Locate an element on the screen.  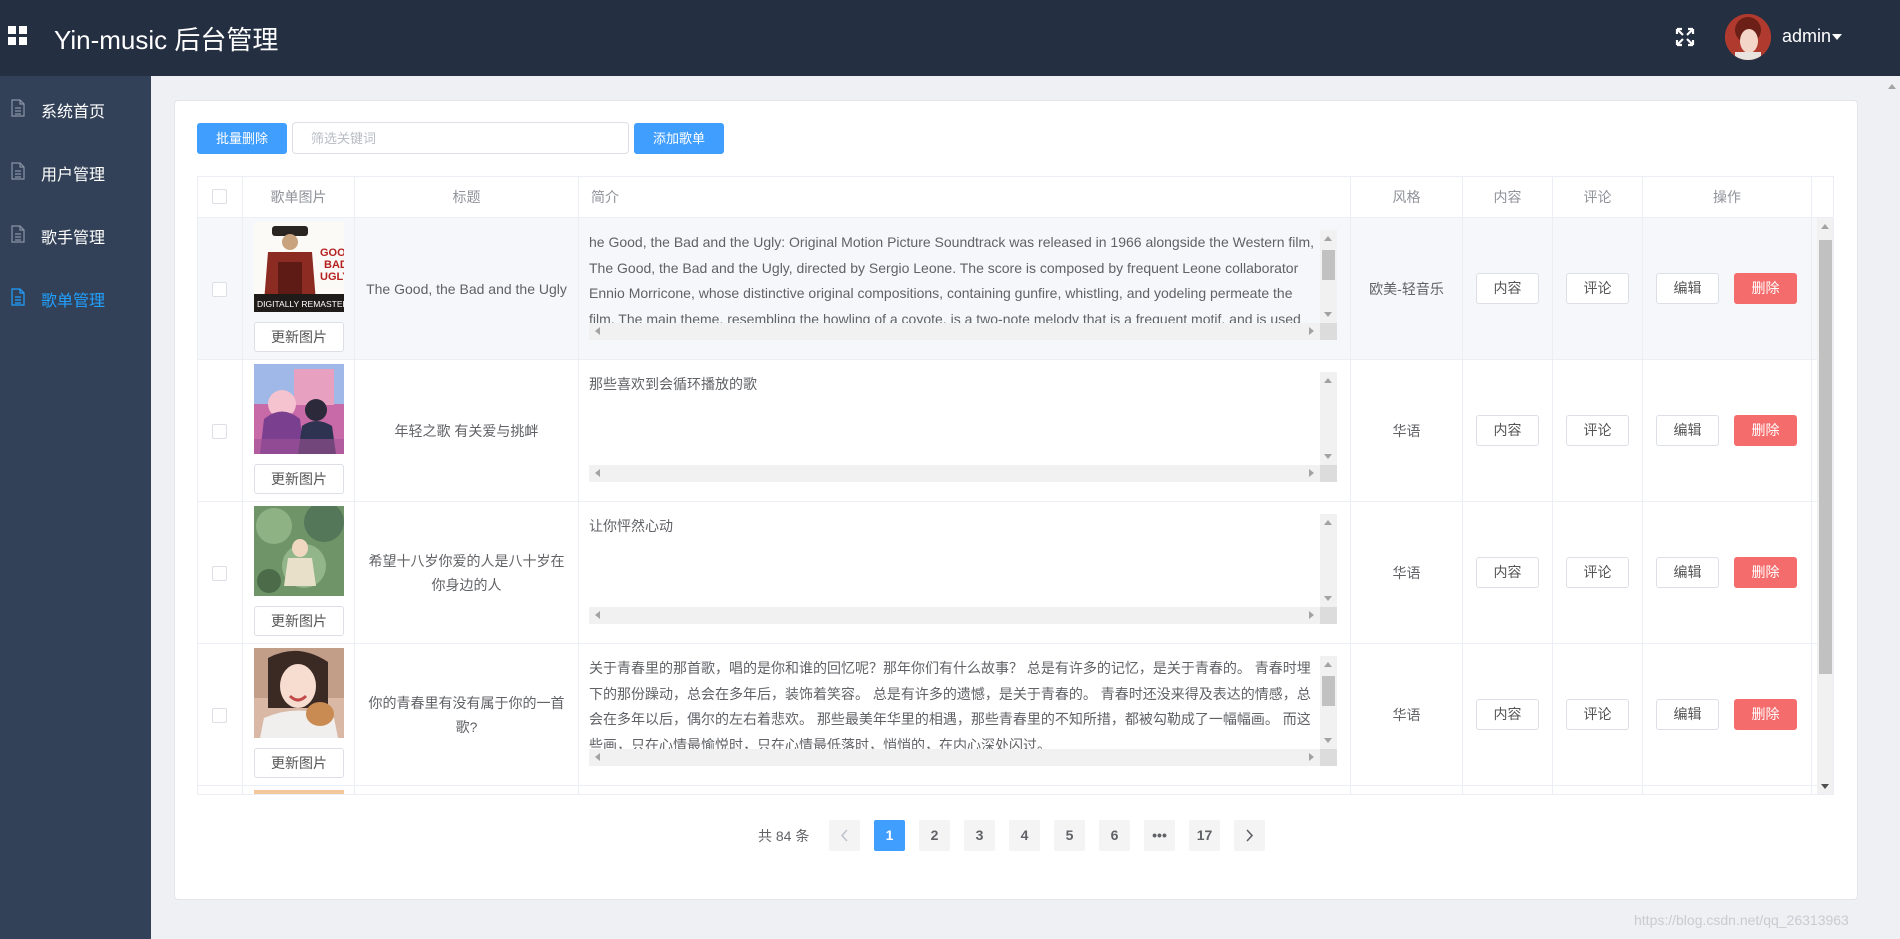
page-button: 1 is located at coordinates (889, 835).